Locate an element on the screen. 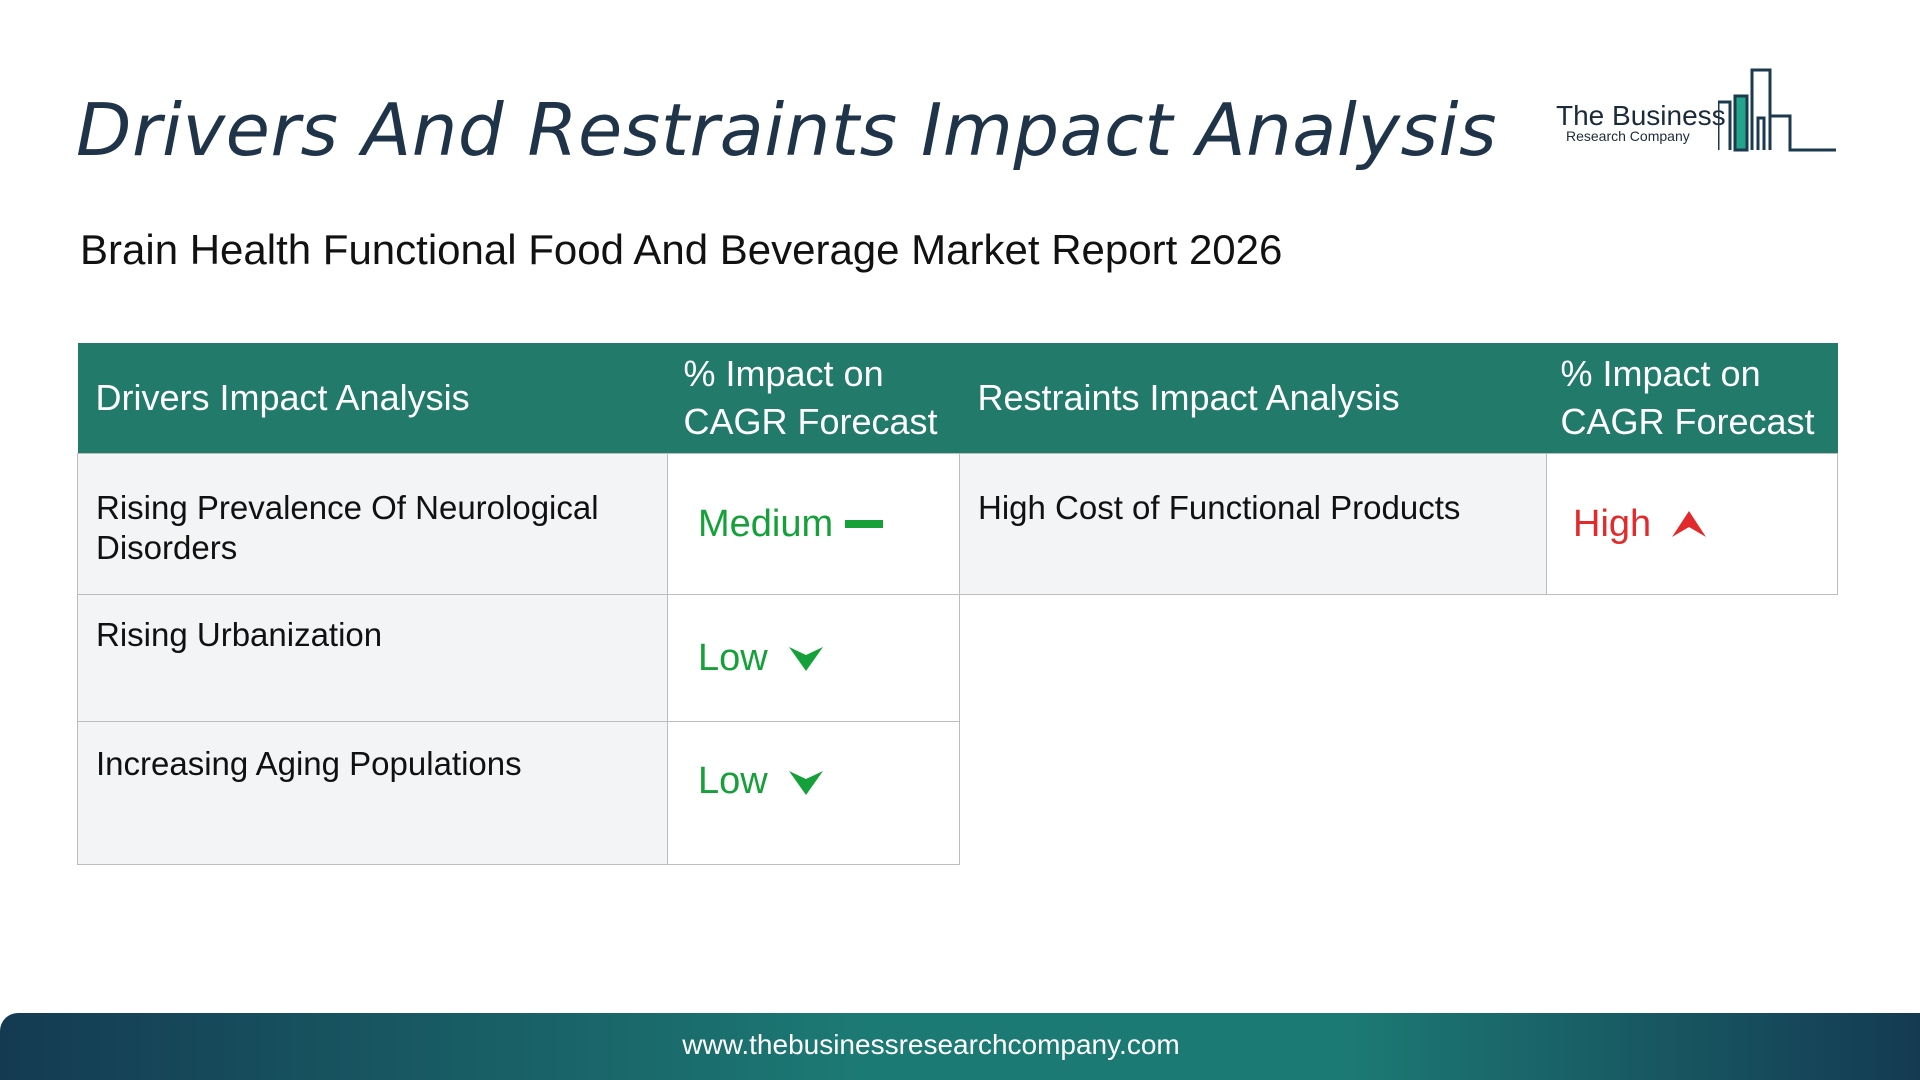  restraints-header-impact: % Impact on CAGR Forecast is located at coordinates (1692, 398).